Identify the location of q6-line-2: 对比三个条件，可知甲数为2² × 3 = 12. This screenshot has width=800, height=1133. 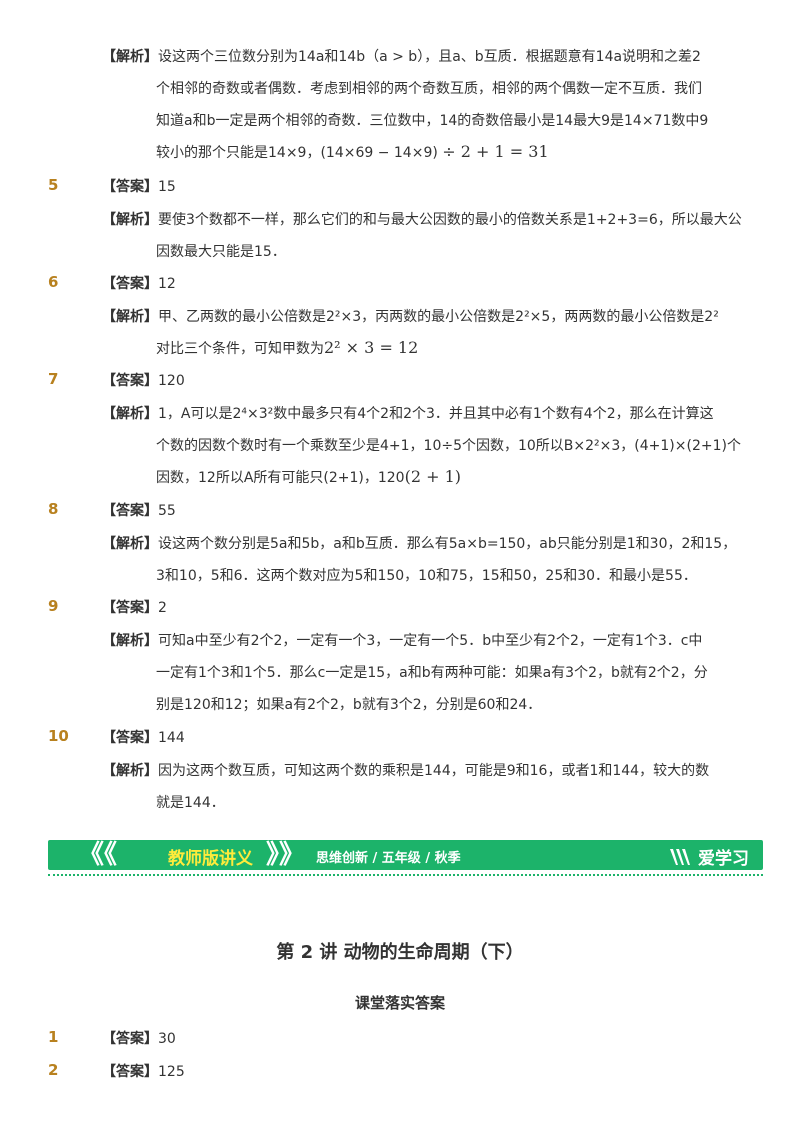
(287, 347).